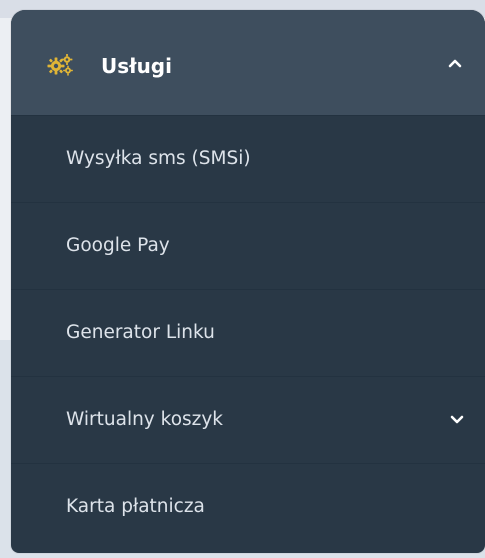  What do you see at coordinates (60, 65) in the screenshot?
I see `gears-icon` at bounding box center [60, 65].